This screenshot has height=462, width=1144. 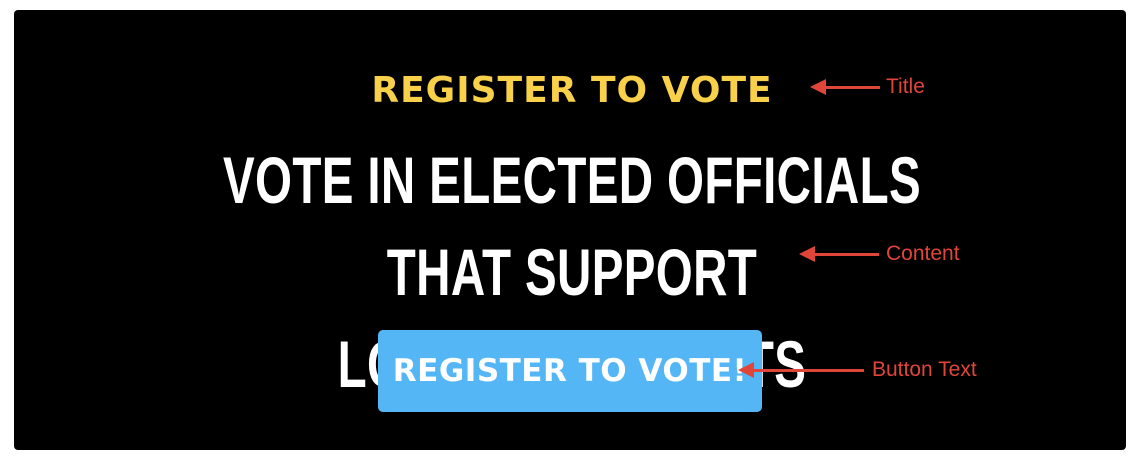 I want to click on register-to-vote-button: REGISTER TO VOTE!, so click(x=570, y=371).